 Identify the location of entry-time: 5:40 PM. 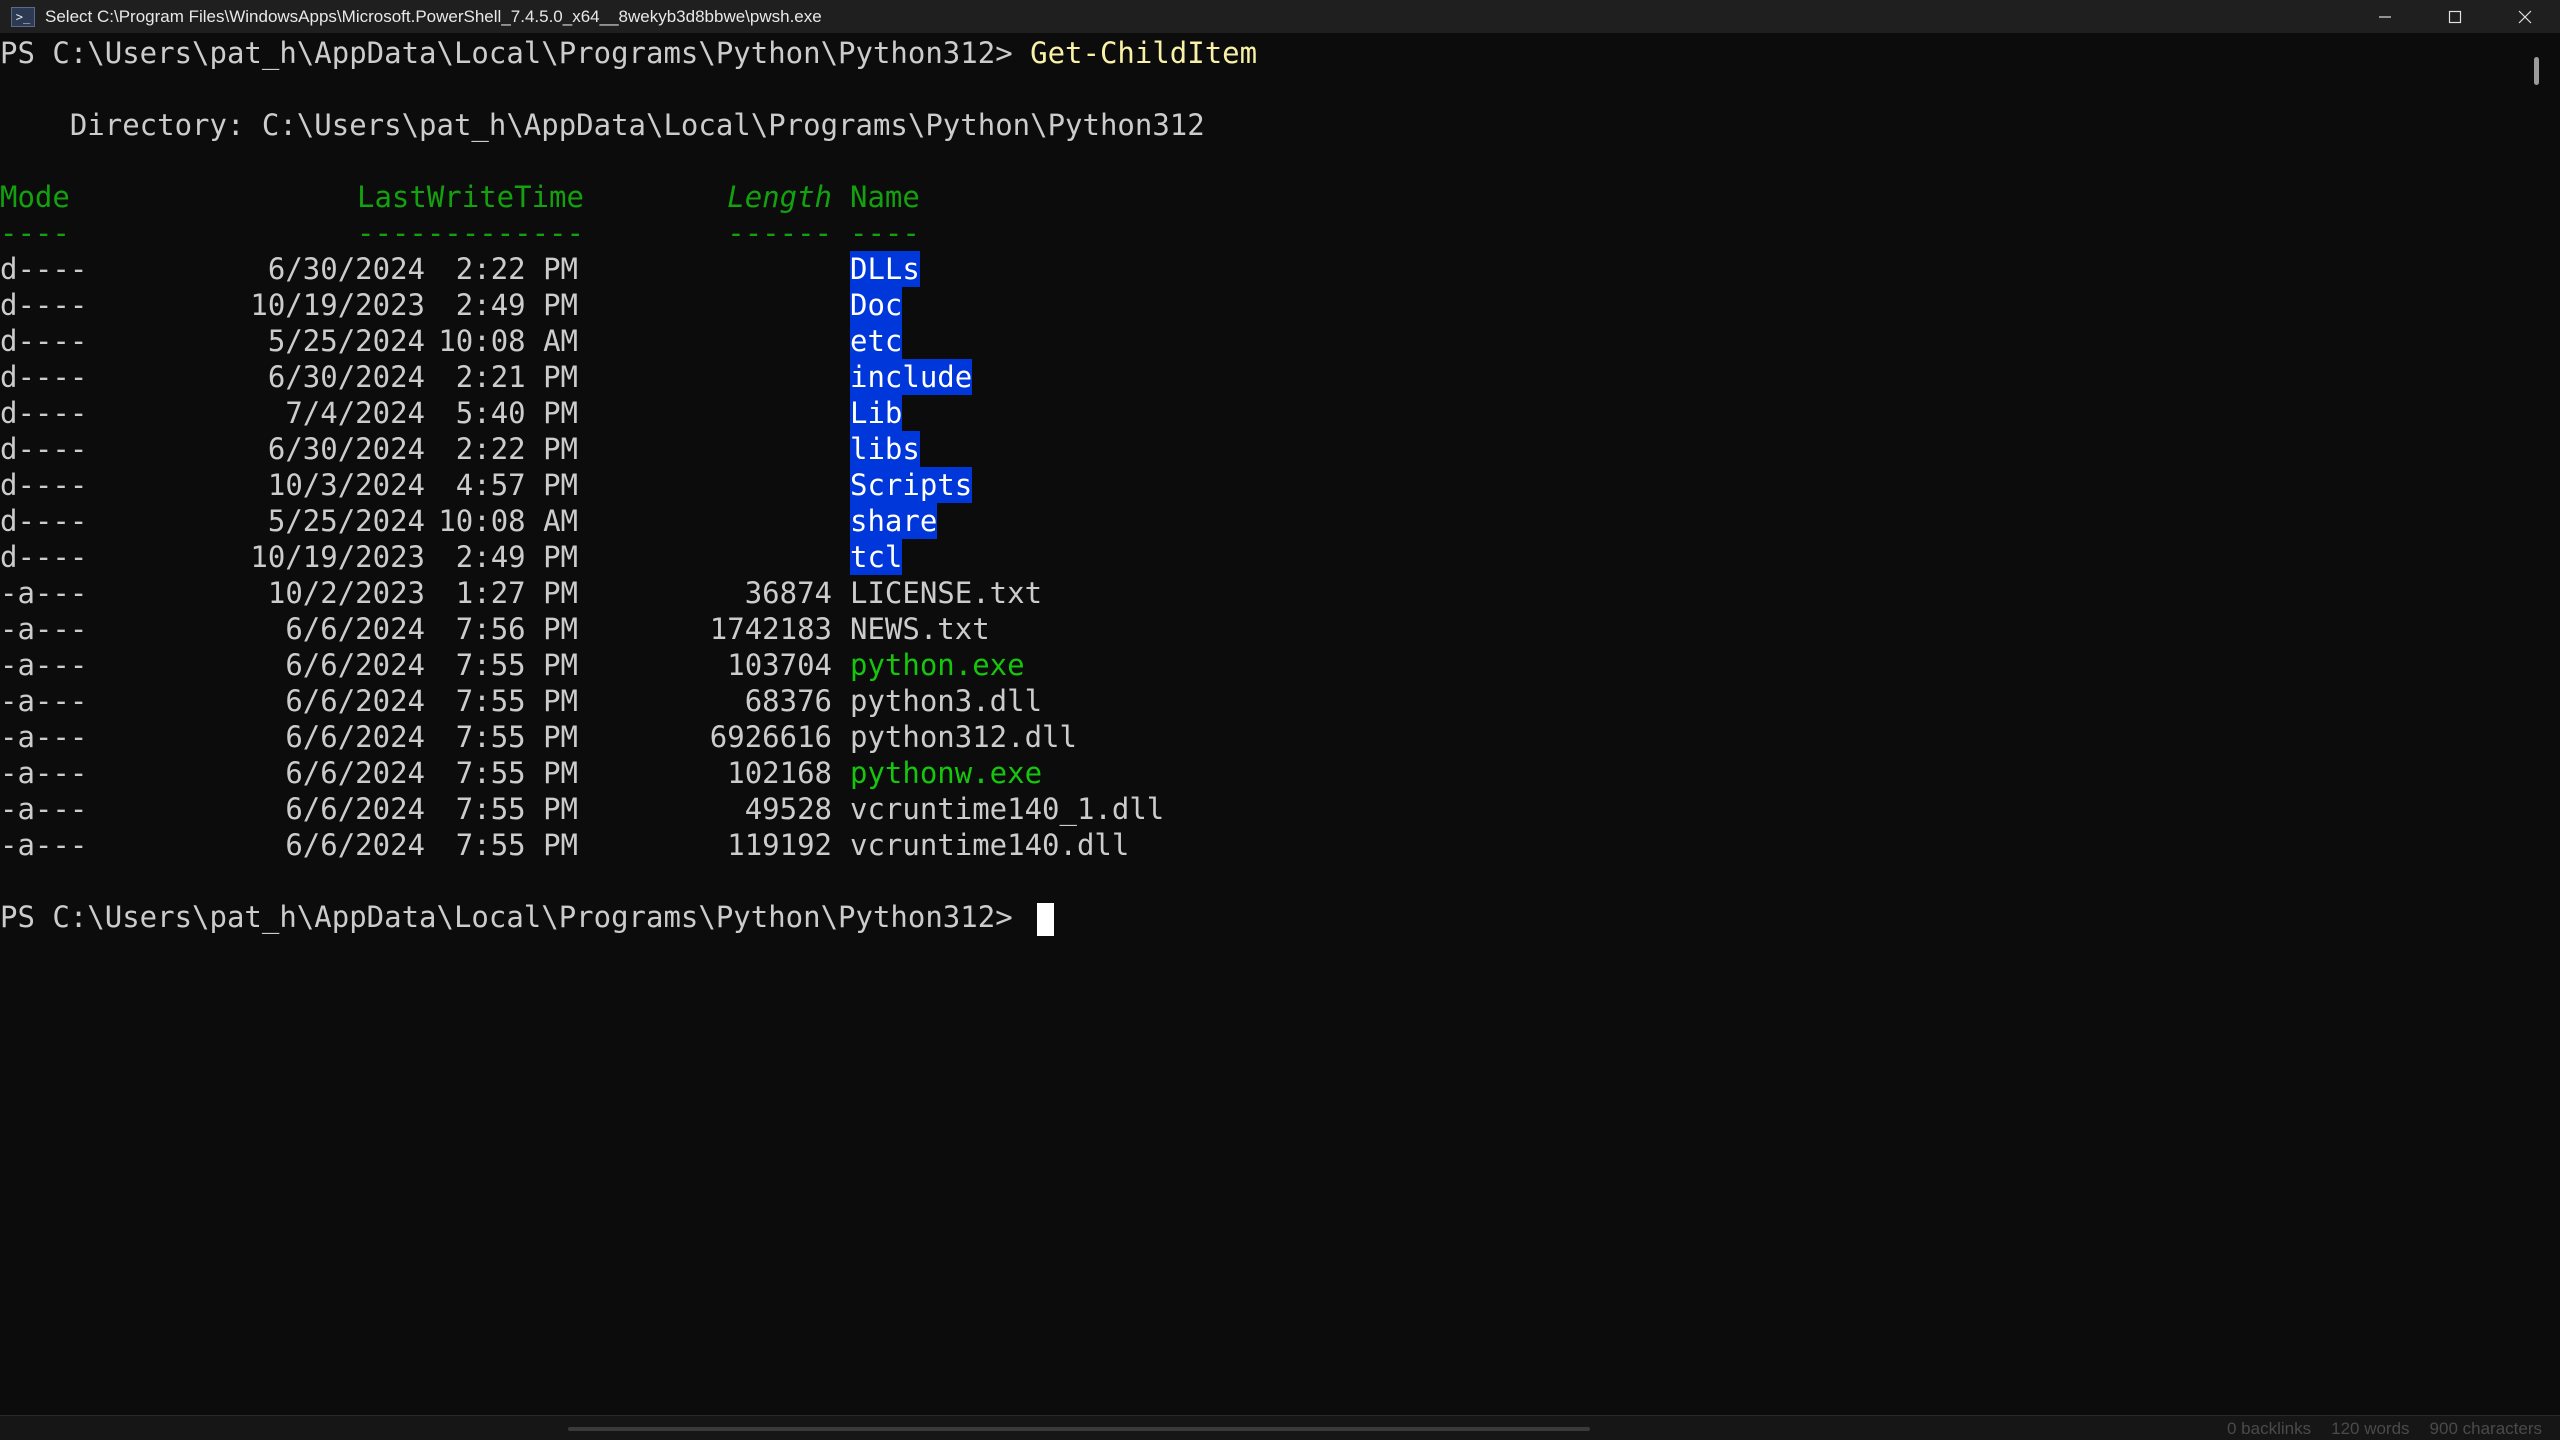
(516, 413).